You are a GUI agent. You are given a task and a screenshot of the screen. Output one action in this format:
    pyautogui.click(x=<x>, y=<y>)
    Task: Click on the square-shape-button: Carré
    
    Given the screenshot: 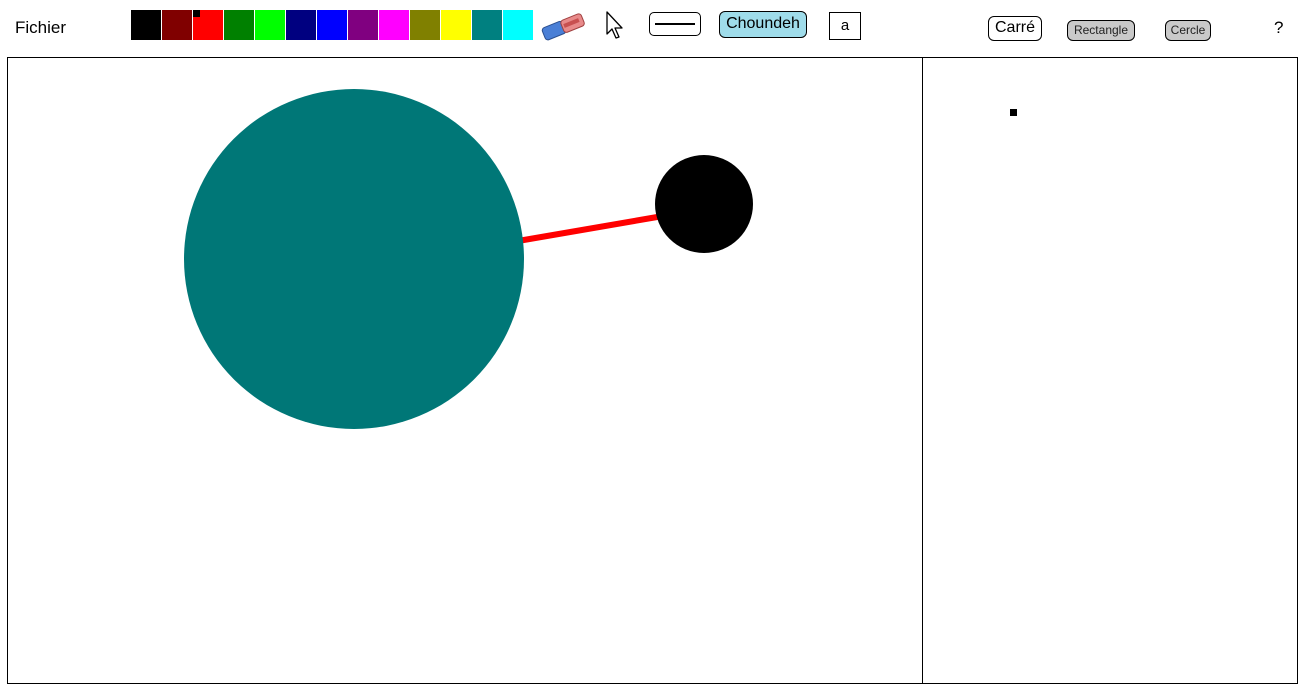 What is the action you would take?
    pyautogui.click(x=1015, y=28)
    